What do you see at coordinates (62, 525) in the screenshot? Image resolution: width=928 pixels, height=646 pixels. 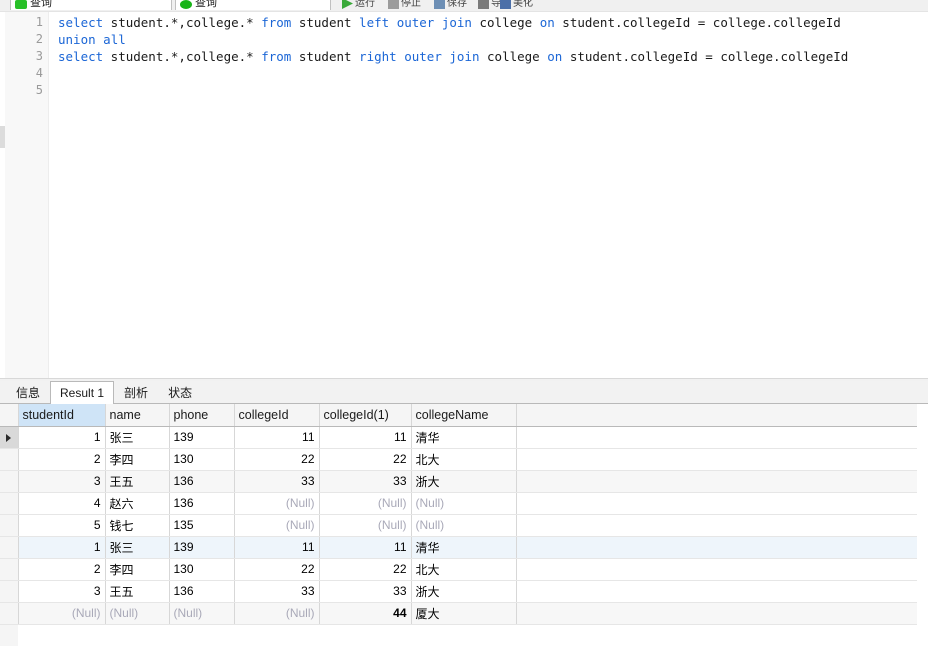 I see `cell-studentid: 5` at bounding box center [62, 525].